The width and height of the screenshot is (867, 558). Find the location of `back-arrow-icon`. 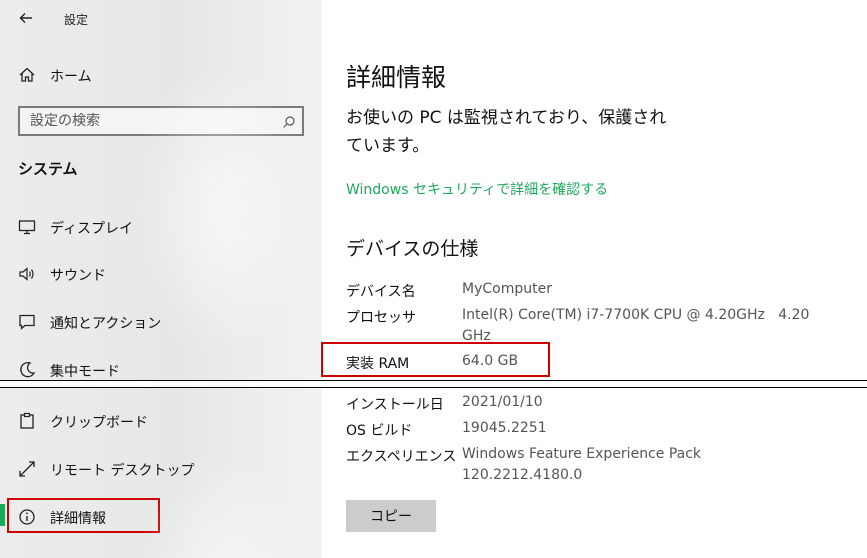

back-arrow-icon is located at coordinates (25, 18).